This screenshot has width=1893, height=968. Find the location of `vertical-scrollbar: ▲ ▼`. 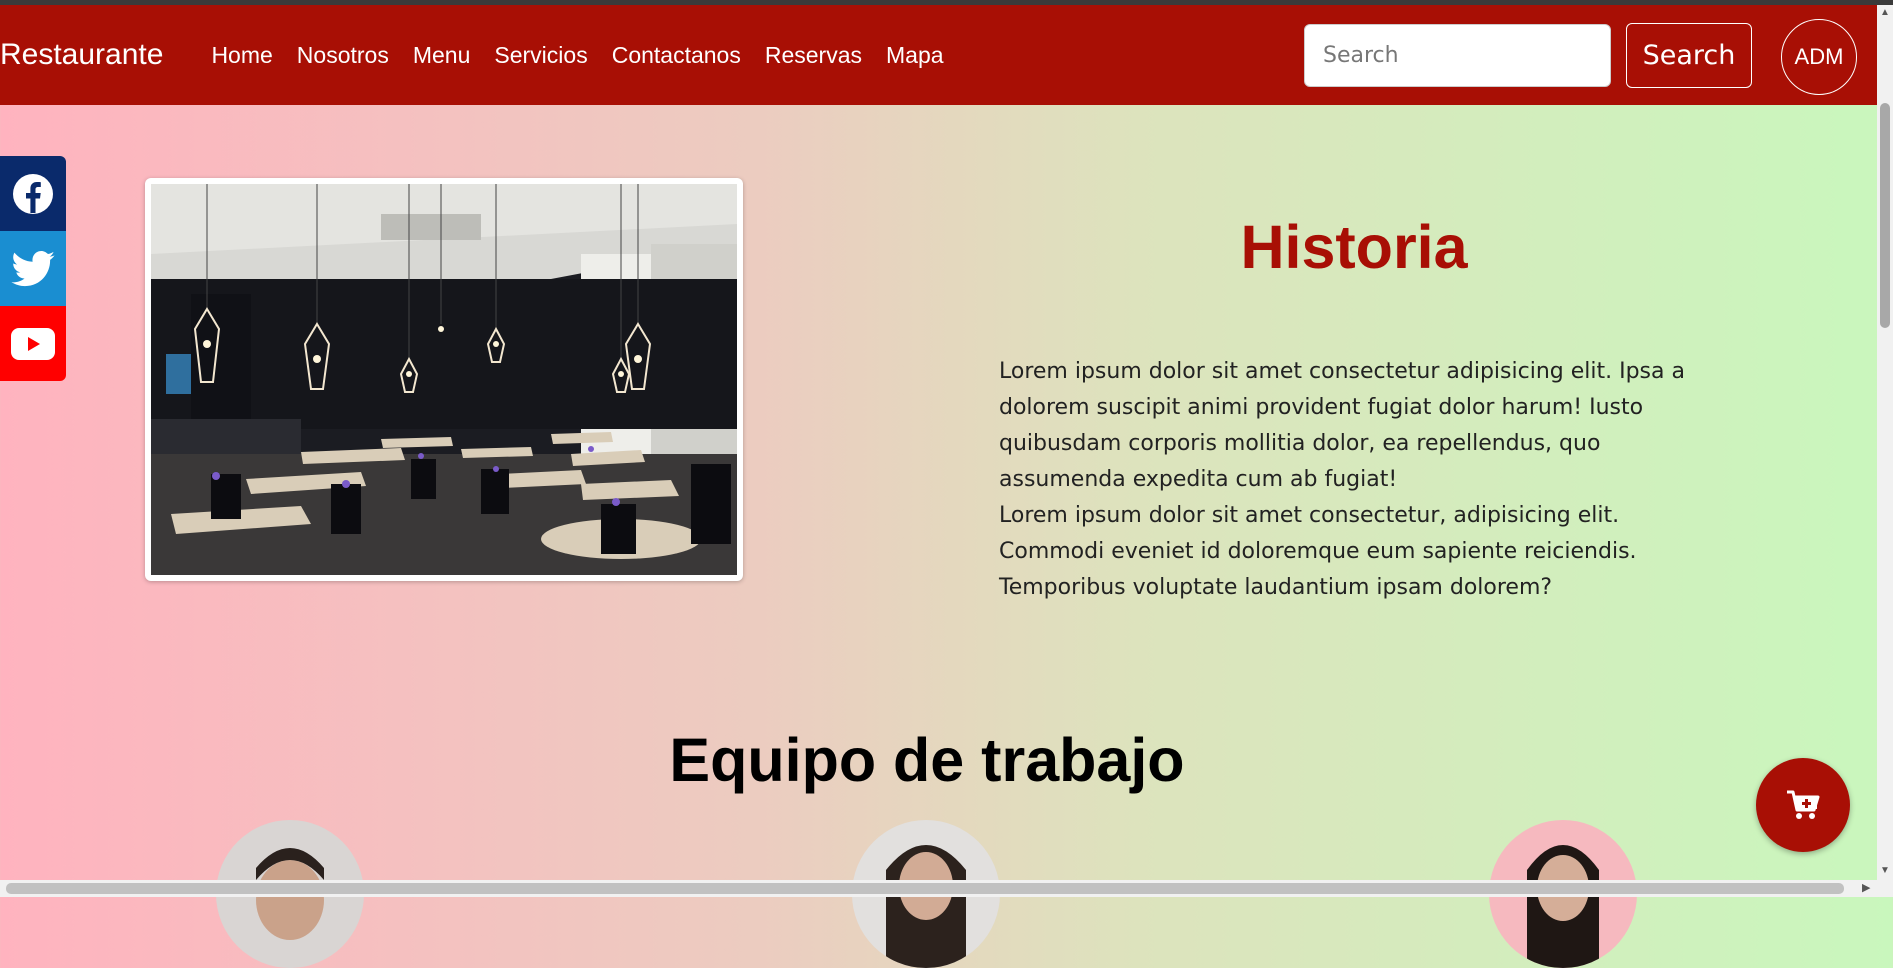

vertical-scrollbar: ▲ ▼ is located at coordinates (1885, 442).